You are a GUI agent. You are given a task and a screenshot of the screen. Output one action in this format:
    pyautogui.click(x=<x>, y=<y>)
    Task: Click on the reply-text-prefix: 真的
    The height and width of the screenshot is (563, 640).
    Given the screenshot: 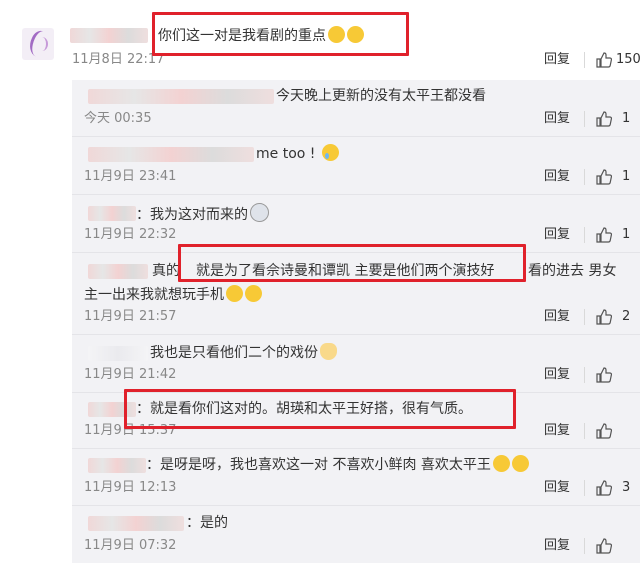 What is the action you would take?
    pyautogui.click(x=166, y=271)
    